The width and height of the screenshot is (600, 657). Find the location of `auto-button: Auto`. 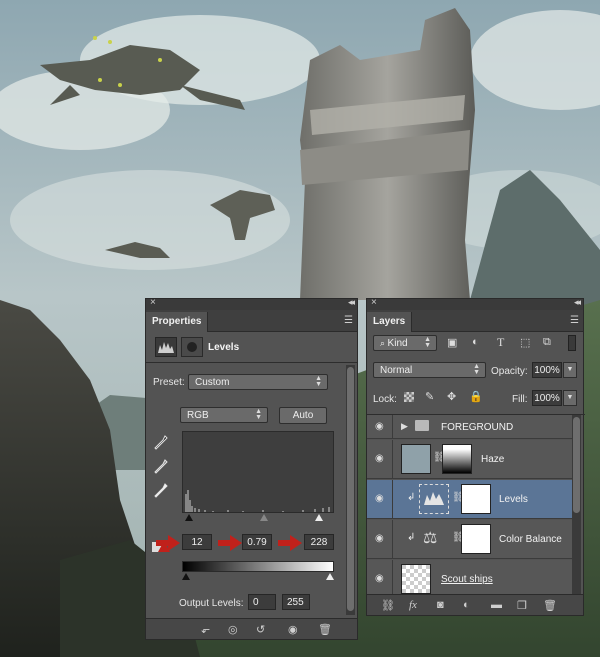

auto-button: Auto is located at coordinates (303, 415).